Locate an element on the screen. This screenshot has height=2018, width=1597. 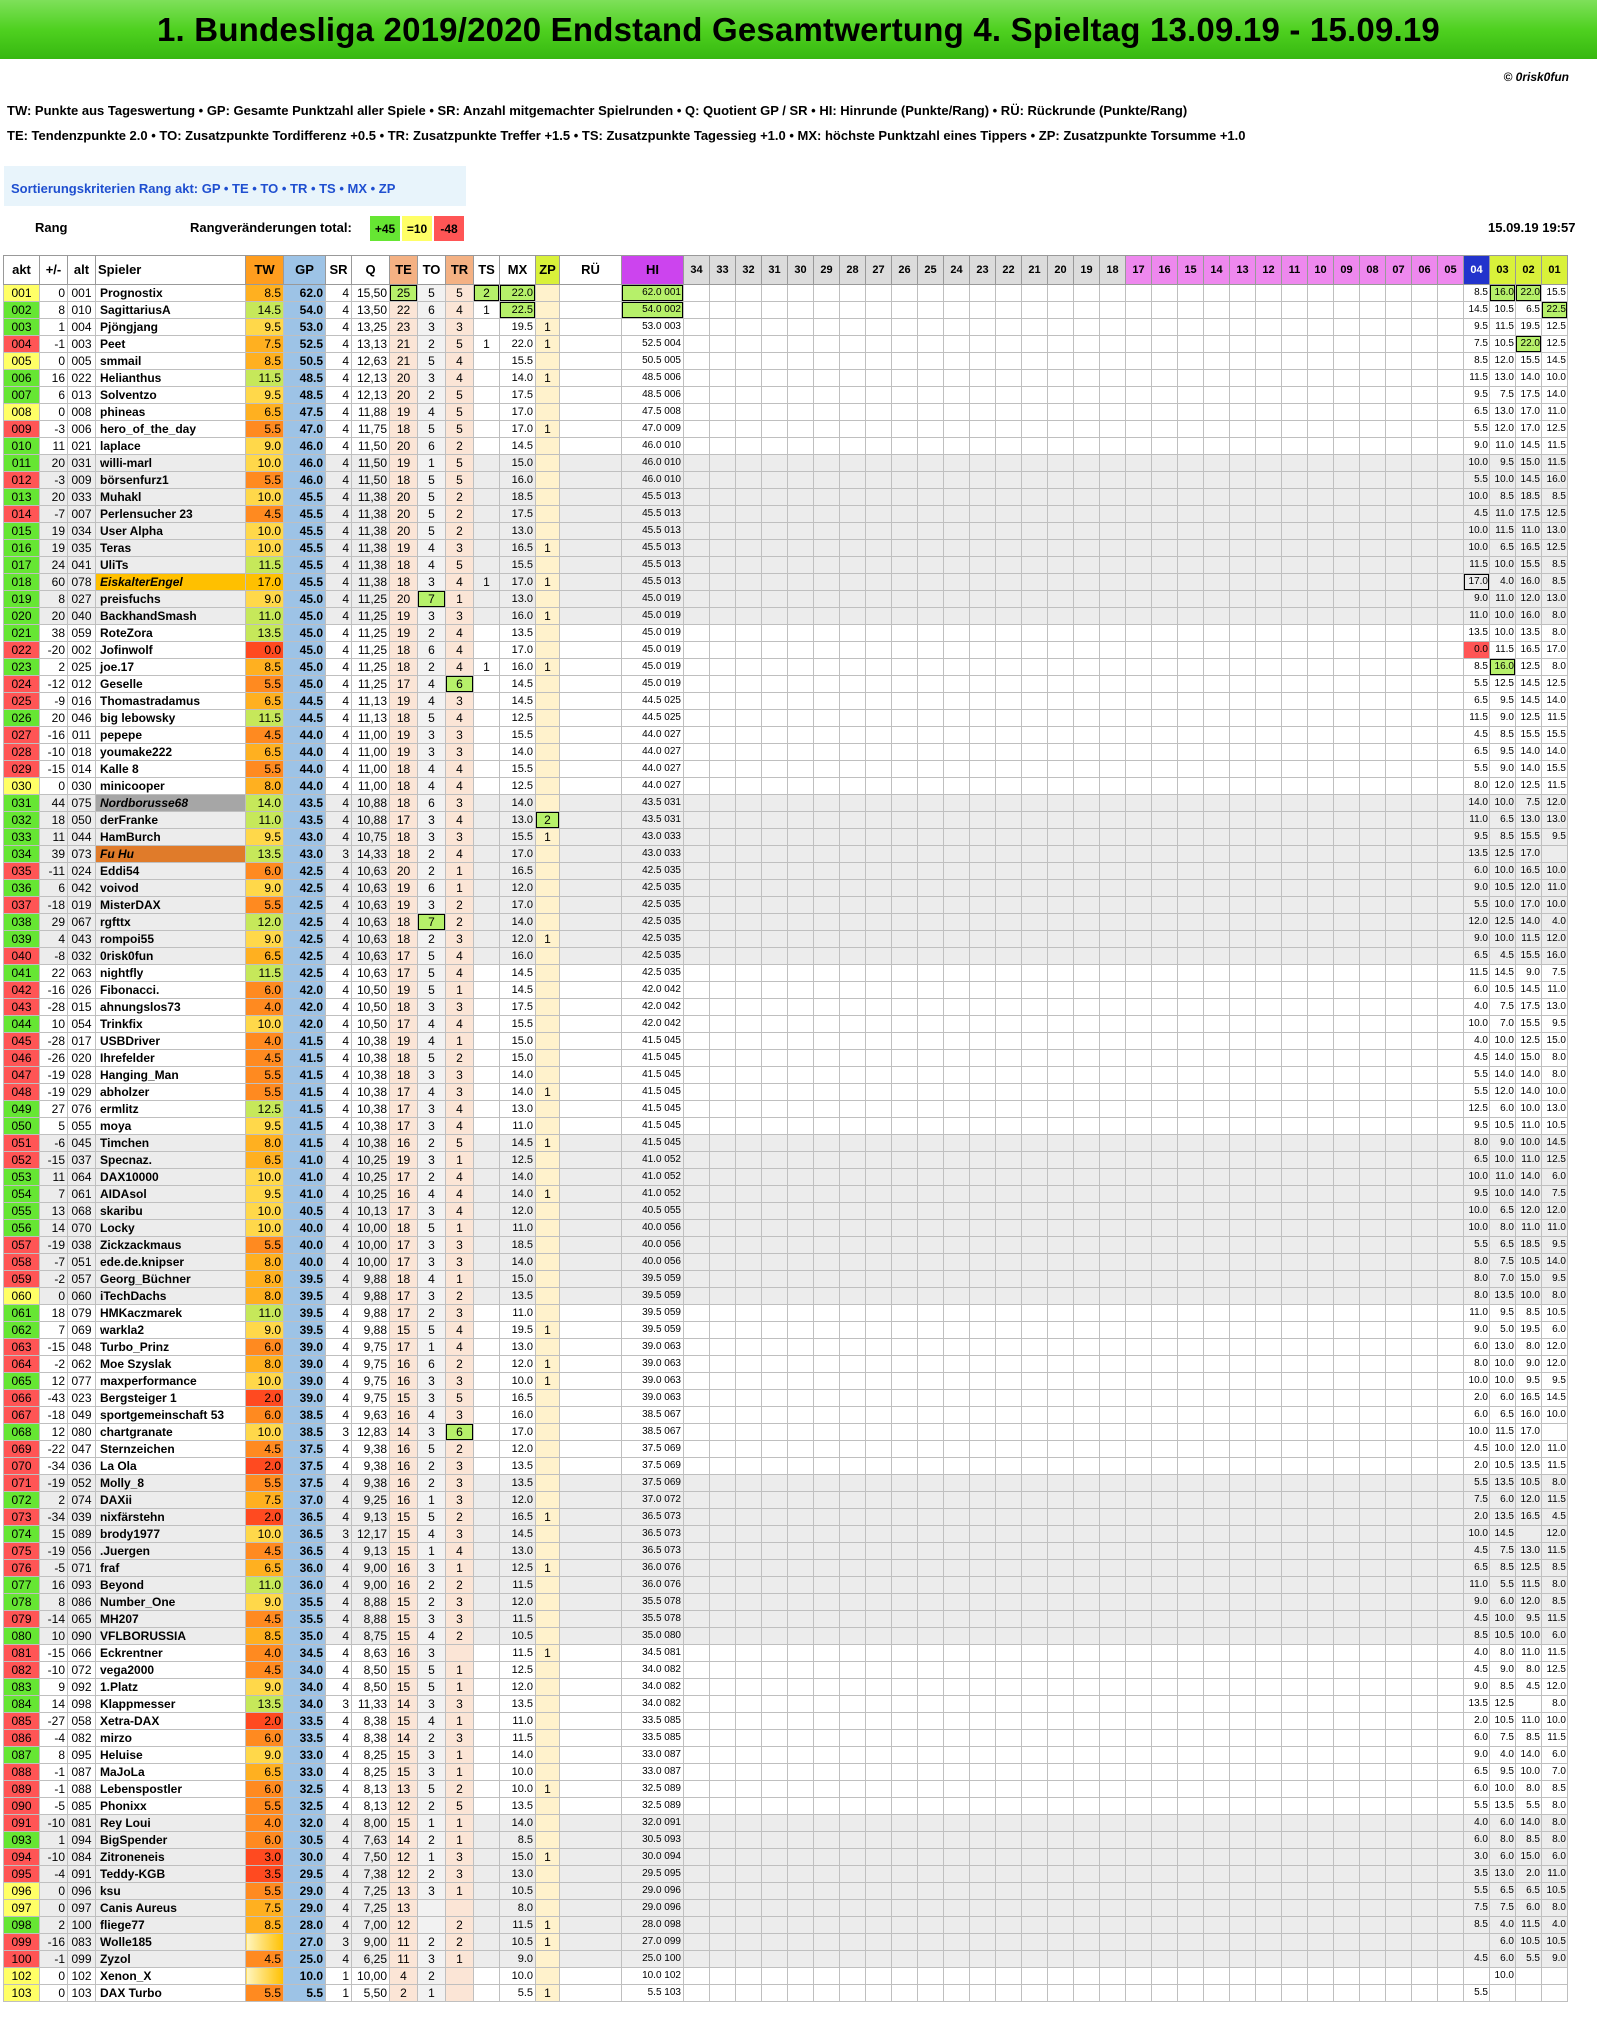
spieltag-header-33: 33 is located at coordinates (722, 270).